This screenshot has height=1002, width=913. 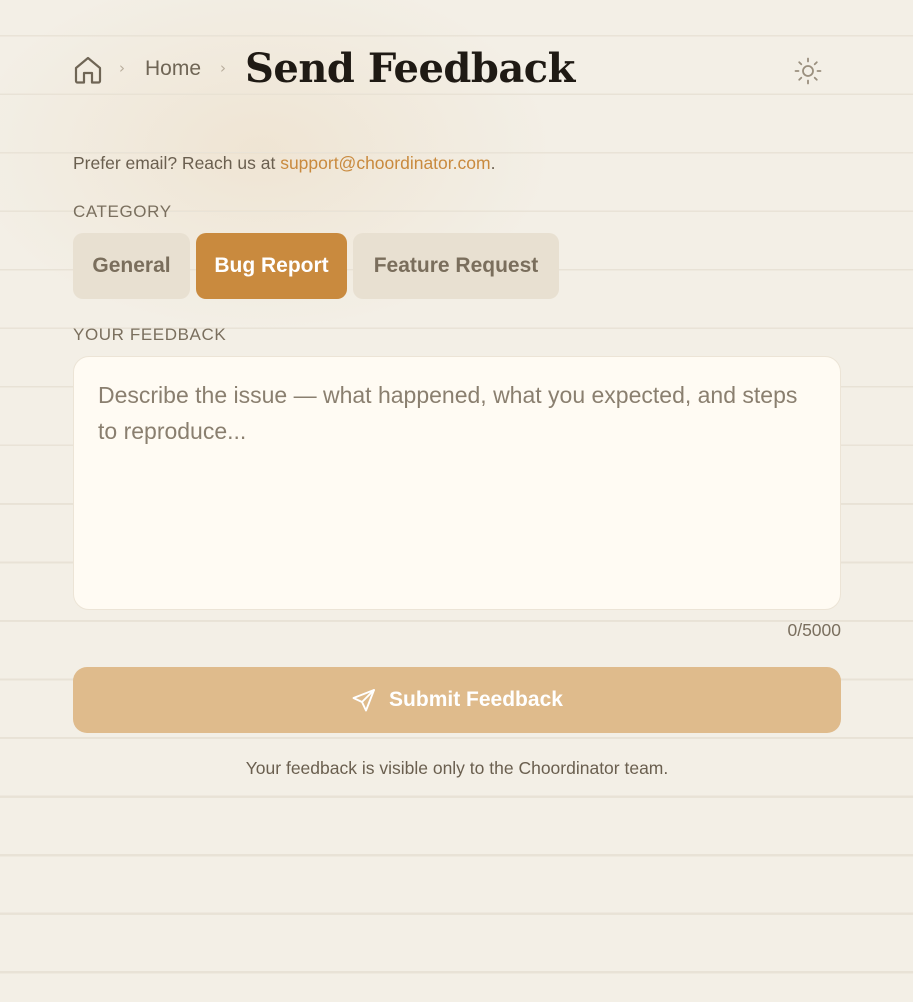 What do you see at coordinates (364, 700) in the screenshot?
I see `send-icon` at bounding box center [364, 700].